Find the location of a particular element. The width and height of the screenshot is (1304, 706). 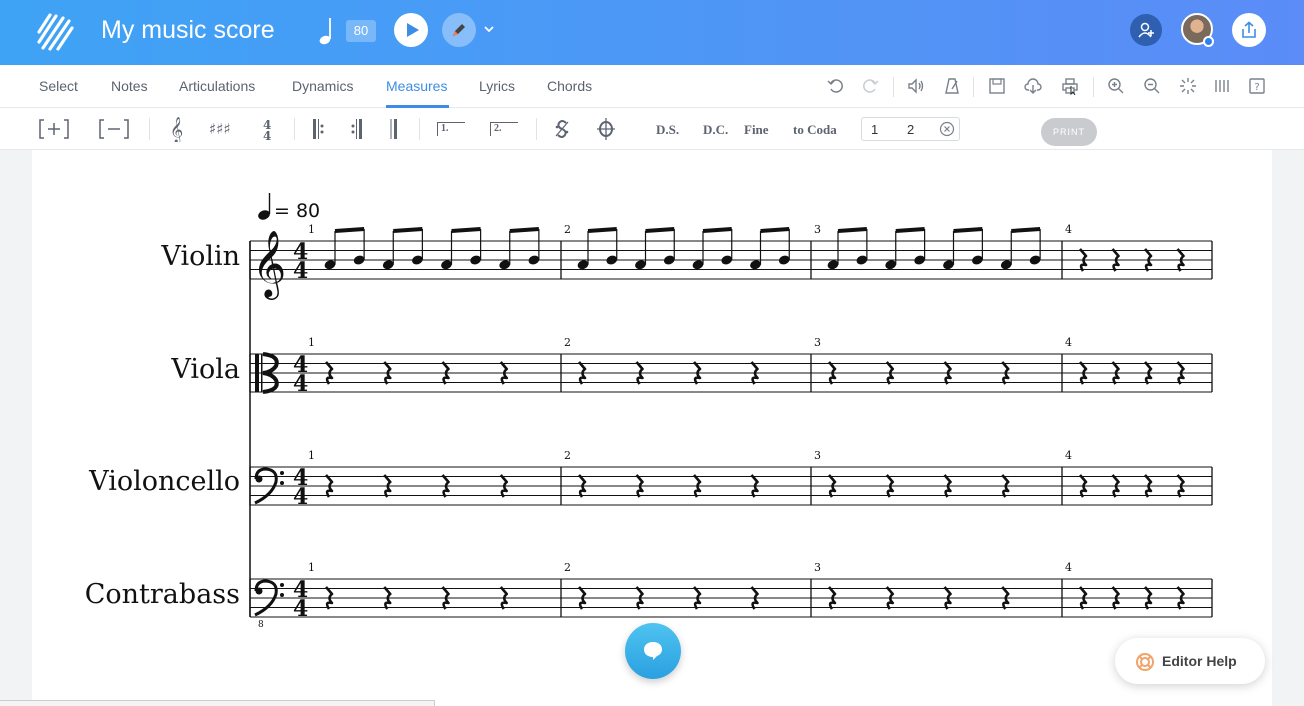

lifebuoy-icon is located at coordinates (1145, 662).